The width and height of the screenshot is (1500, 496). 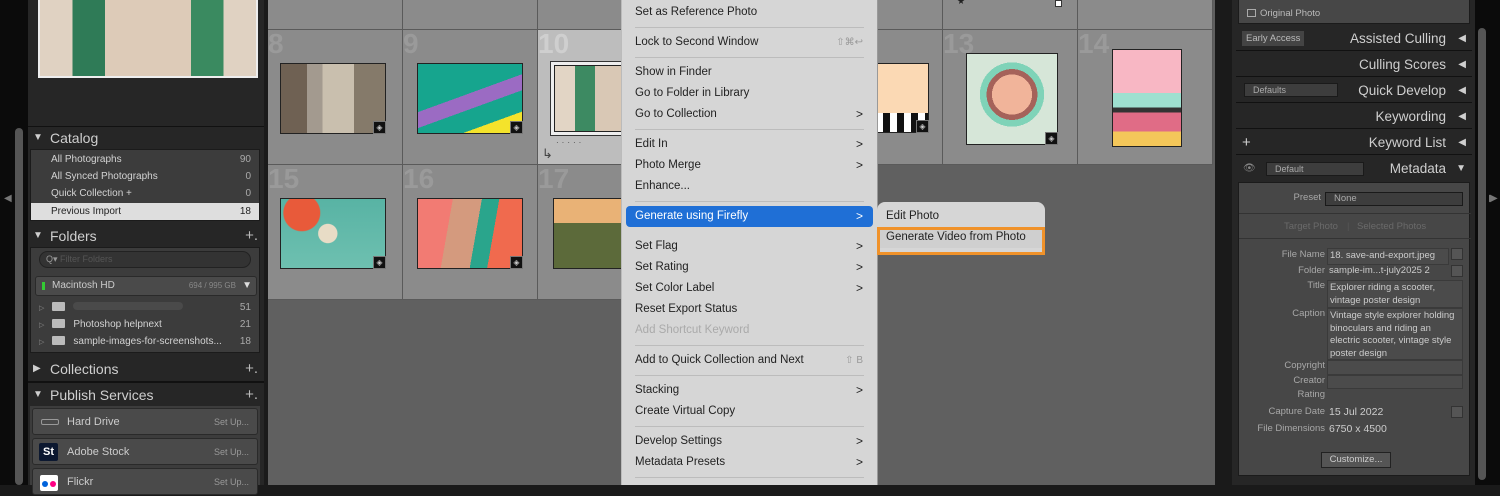 I want to click on catalog-item-previous-import: Previous Import 18, so click(x=145, y=211).